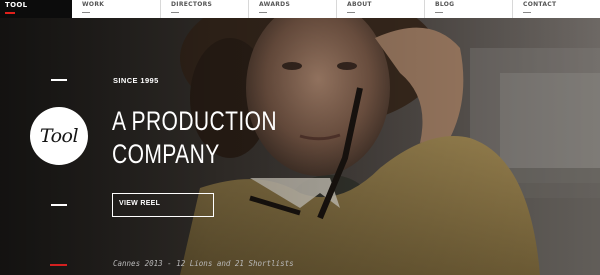 The width and height of the screenshot is (600, 275). What do you see at coordinates (203, 263) in the screenshot?
I see `awards-caption: Cannes 2013 - 12 Lions and 21 Shortlists` at bounding box center [203, 263].